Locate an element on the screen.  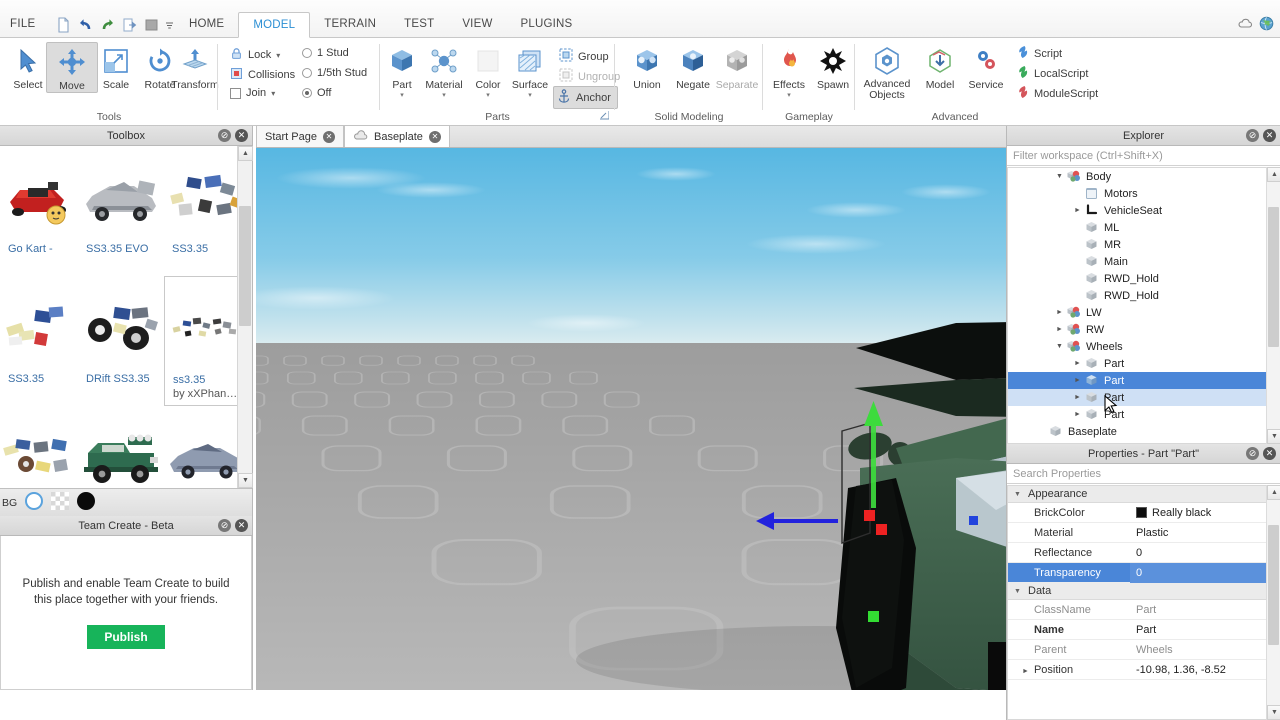
toolbox-item: SS3.35 EVO is located at coordinates (121, 211).